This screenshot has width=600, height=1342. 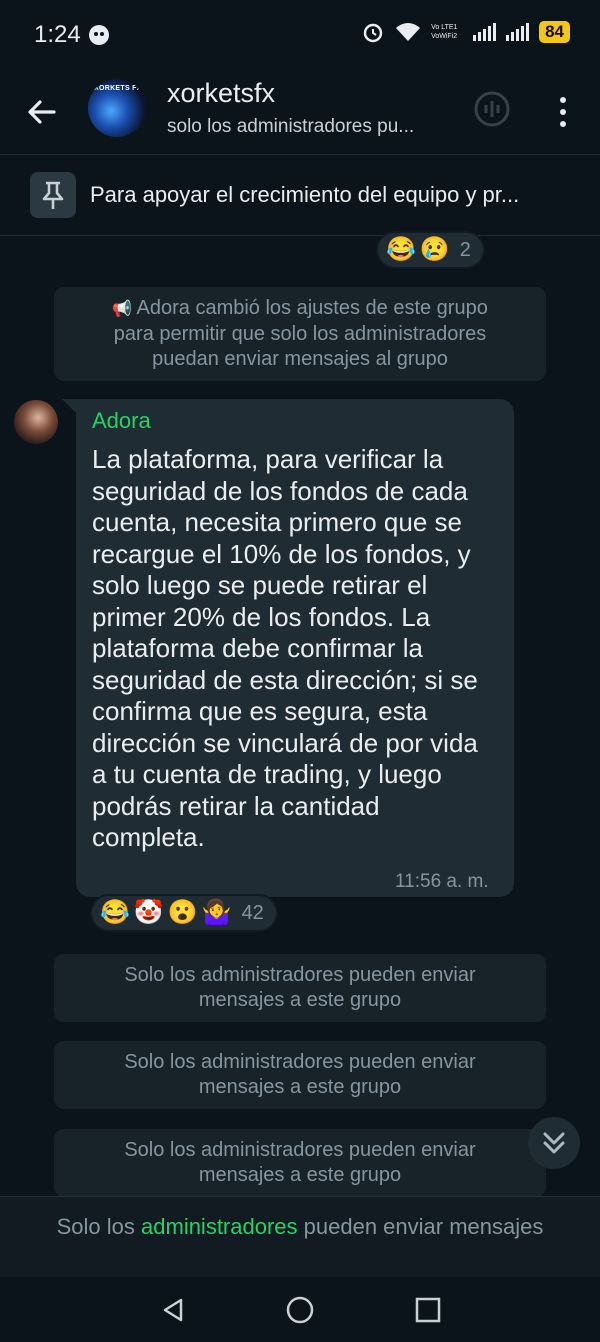 What do you see at coordinates (69, 406) in the screenshot?
I see `bubble-tail` at bounding box center [69, 406].